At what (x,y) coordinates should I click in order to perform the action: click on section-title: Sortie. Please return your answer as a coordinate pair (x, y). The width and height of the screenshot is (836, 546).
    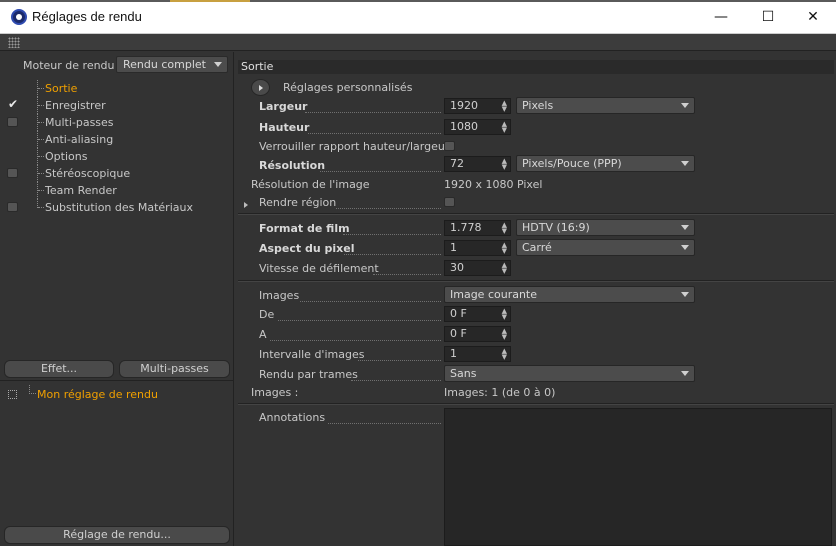
    Looking at the image, I should click on (536, 67).